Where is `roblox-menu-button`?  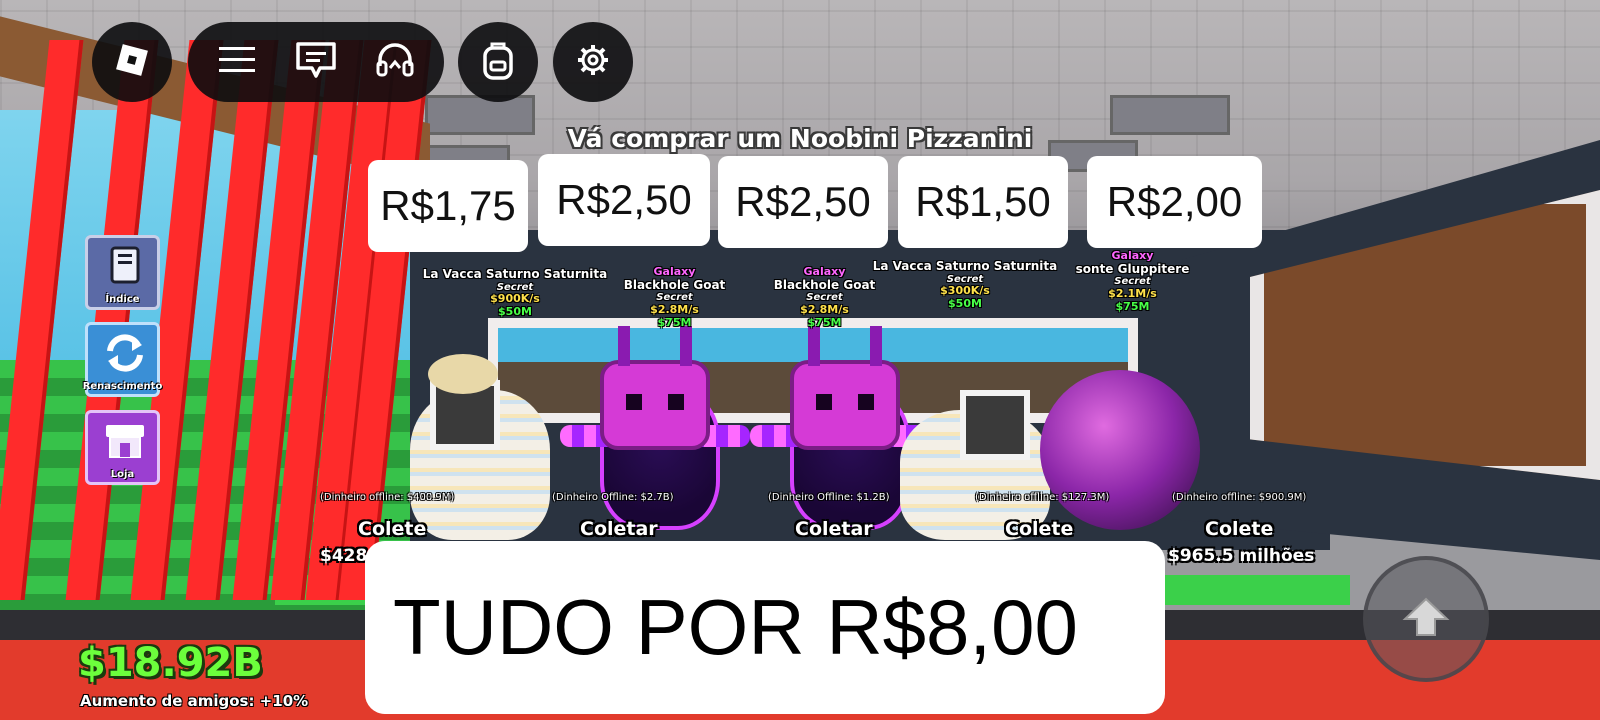 roblox-menu-button is located at coordinates (132, 62).